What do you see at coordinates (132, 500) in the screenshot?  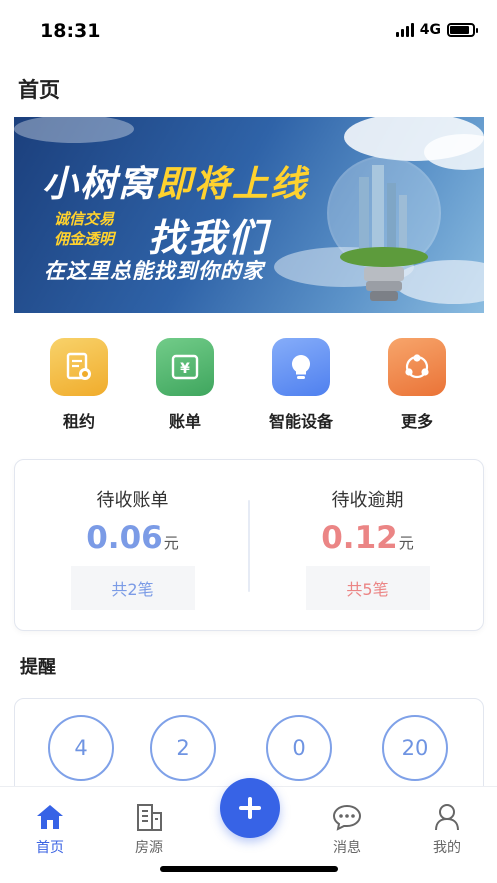 I see `pending-bill-title: 待收账单` at bounding box center [132, 500].